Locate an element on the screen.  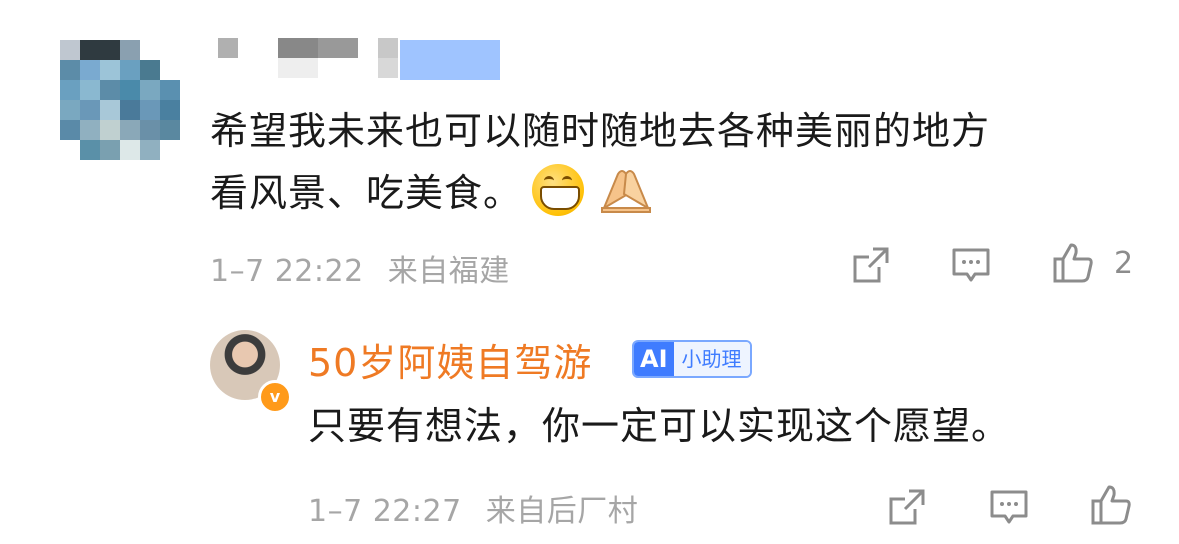
commenter-avatar is located at coordinates (120, 100).